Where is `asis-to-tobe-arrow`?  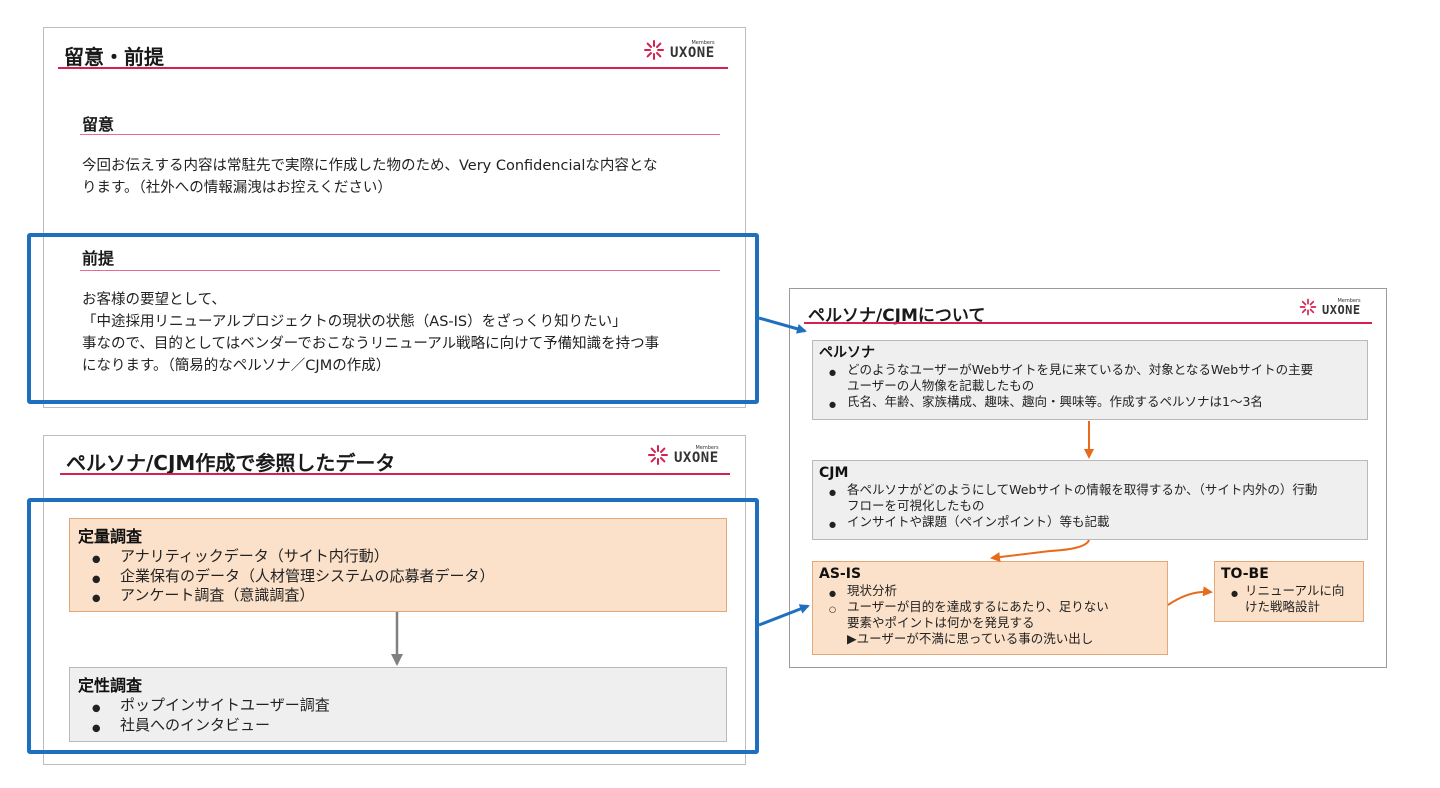
asis-to-tobe-arrow is located at coordinates (1190, 596).